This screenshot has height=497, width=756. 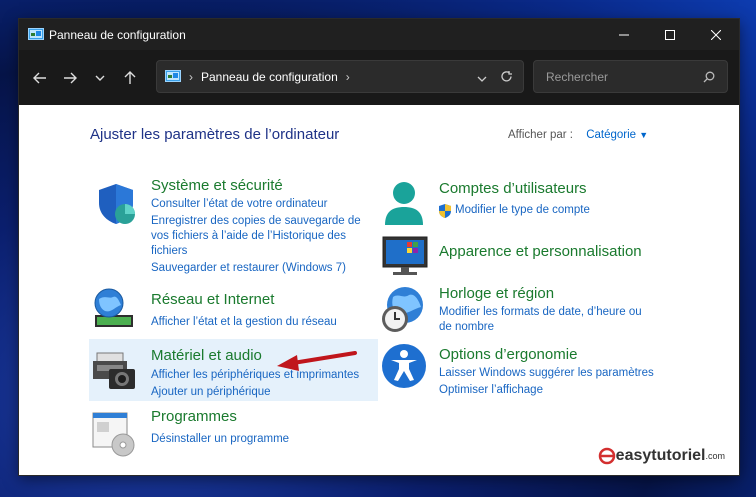 I want to click on category-title-system-security: Système et sécurité, so click(x=217, y=185).